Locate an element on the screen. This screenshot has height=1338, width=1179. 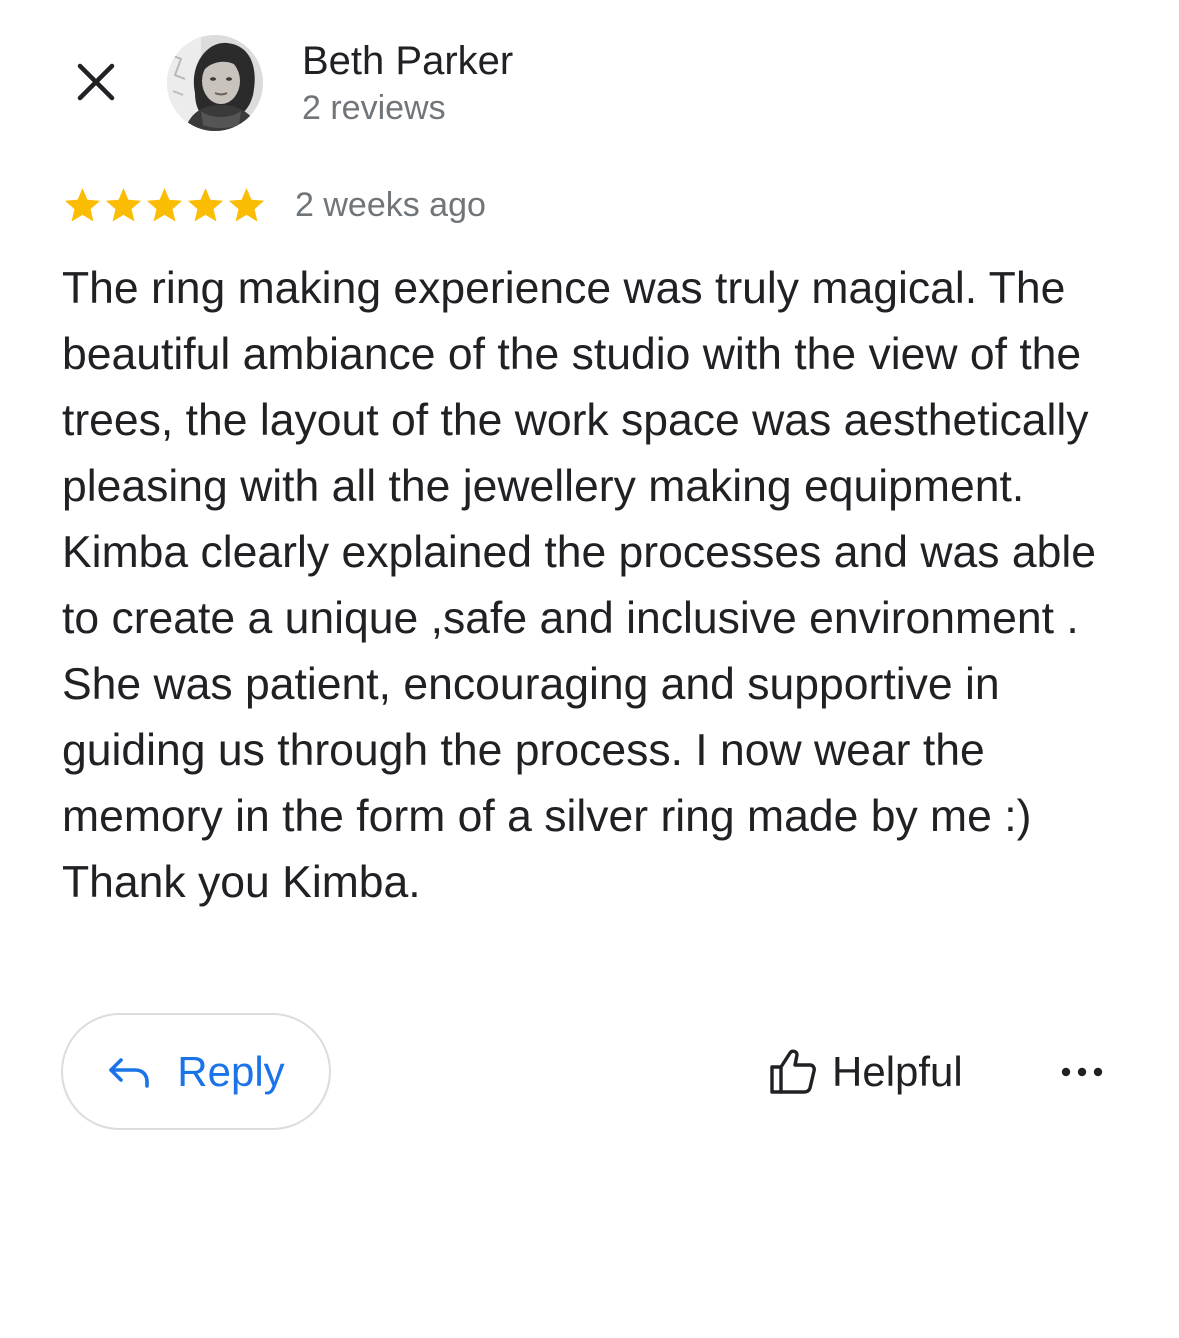
reply-label: Reply is located at coordinates (231, 1071).